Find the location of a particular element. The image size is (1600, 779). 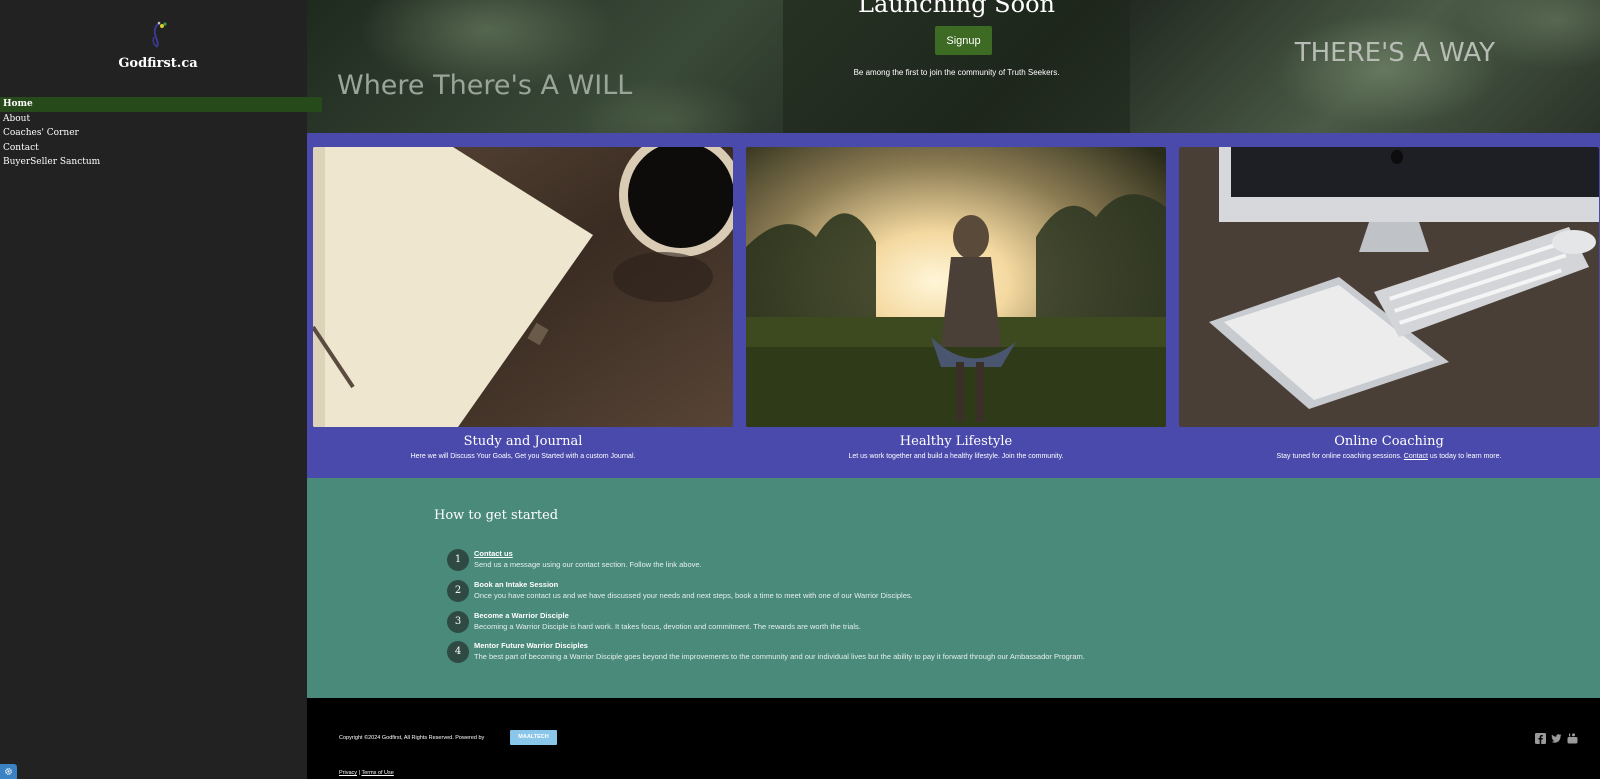

desk-computer-image is located at coordinates (1389, 287).